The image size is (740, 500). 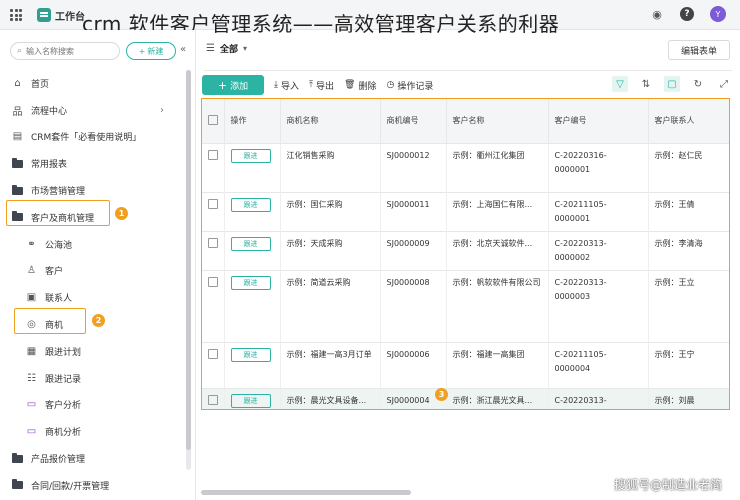 What do you see at coordinates (598, 305) in the screenshot?
I see `customer-code-cell: C-20220313-0000003` at bounding box center [598, 305].